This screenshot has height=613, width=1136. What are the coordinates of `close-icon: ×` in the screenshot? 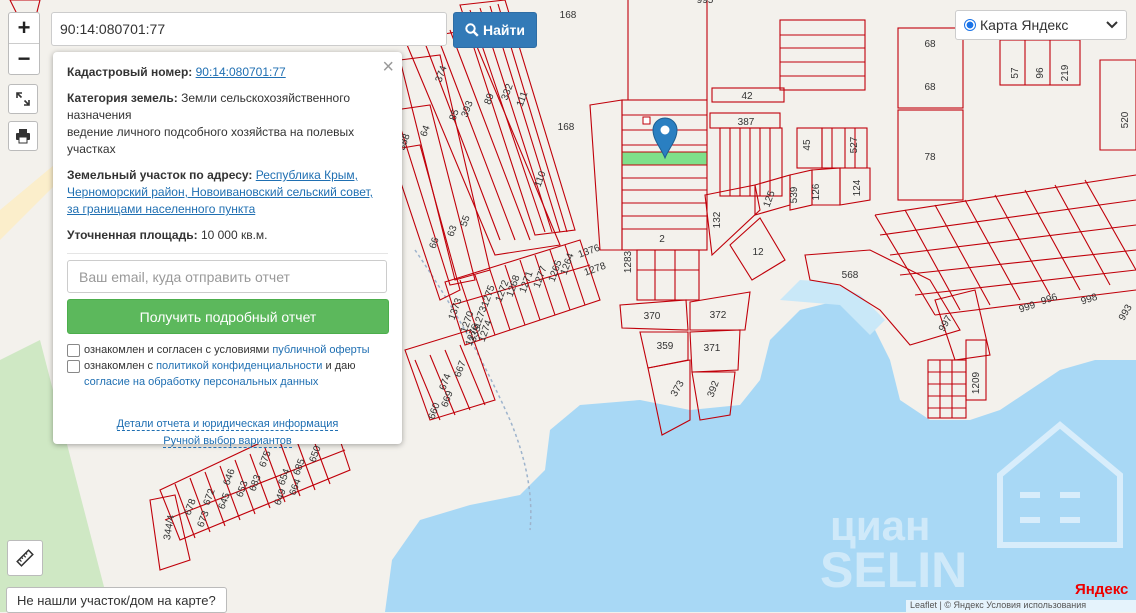 It's located at (388, 67).